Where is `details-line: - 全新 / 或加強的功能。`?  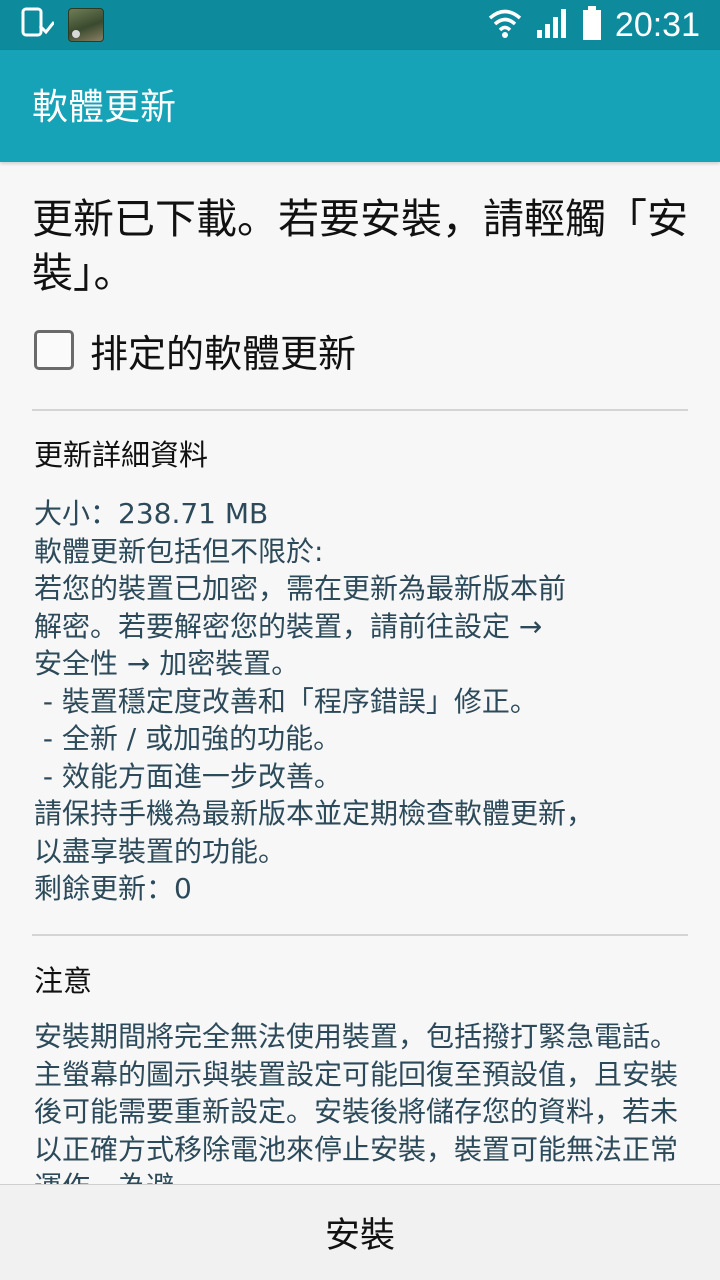 details-line: - 全新 / 或加強的功能。 is located at coordinates (188, 738).